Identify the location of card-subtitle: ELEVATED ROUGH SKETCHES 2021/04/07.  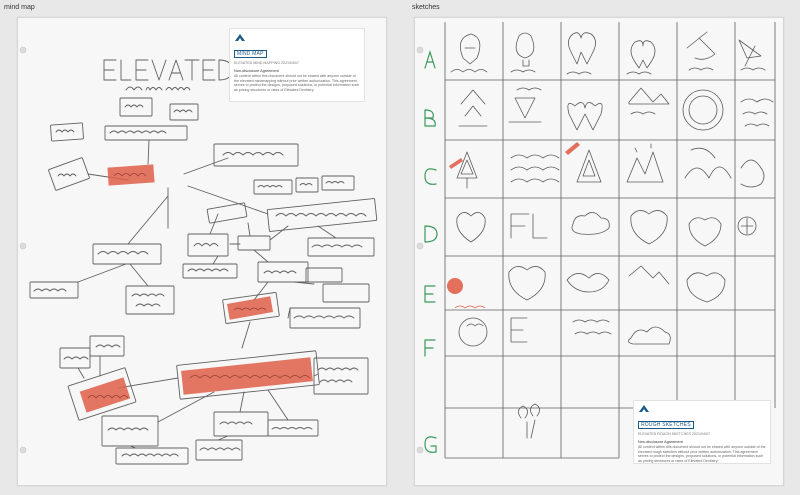
(674, 434).